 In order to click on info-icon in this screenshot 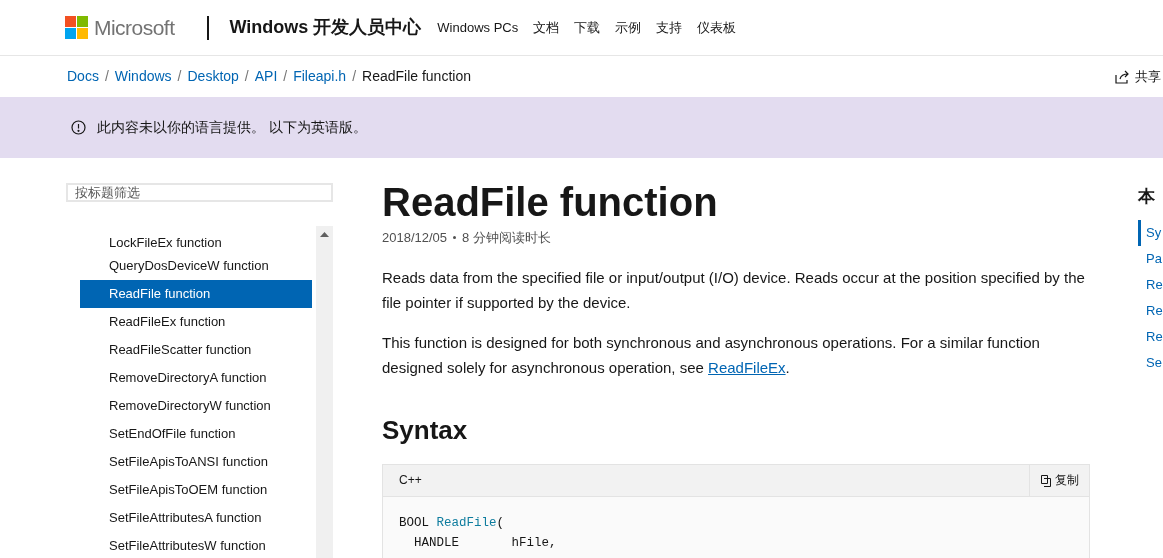, I will do `click(78, 127)`.